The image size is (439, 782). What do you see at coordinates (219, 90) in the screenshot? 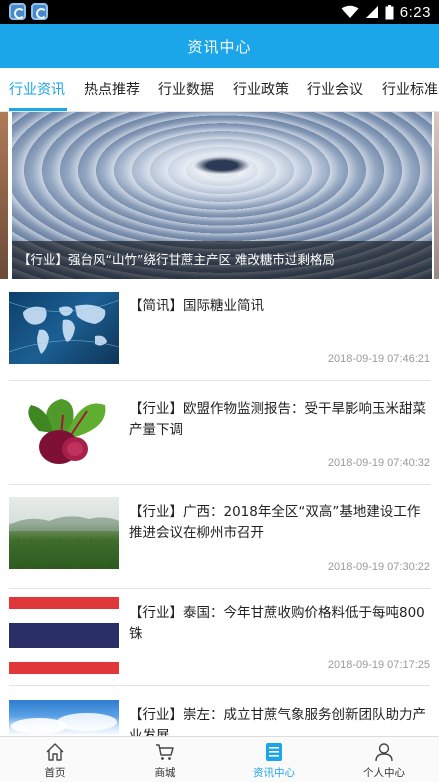
I see `category-tab-bar: 行业资讯 热点推荐 行业数据 行业政策 行业会议 行业标准` at bounding box center [219, 90].